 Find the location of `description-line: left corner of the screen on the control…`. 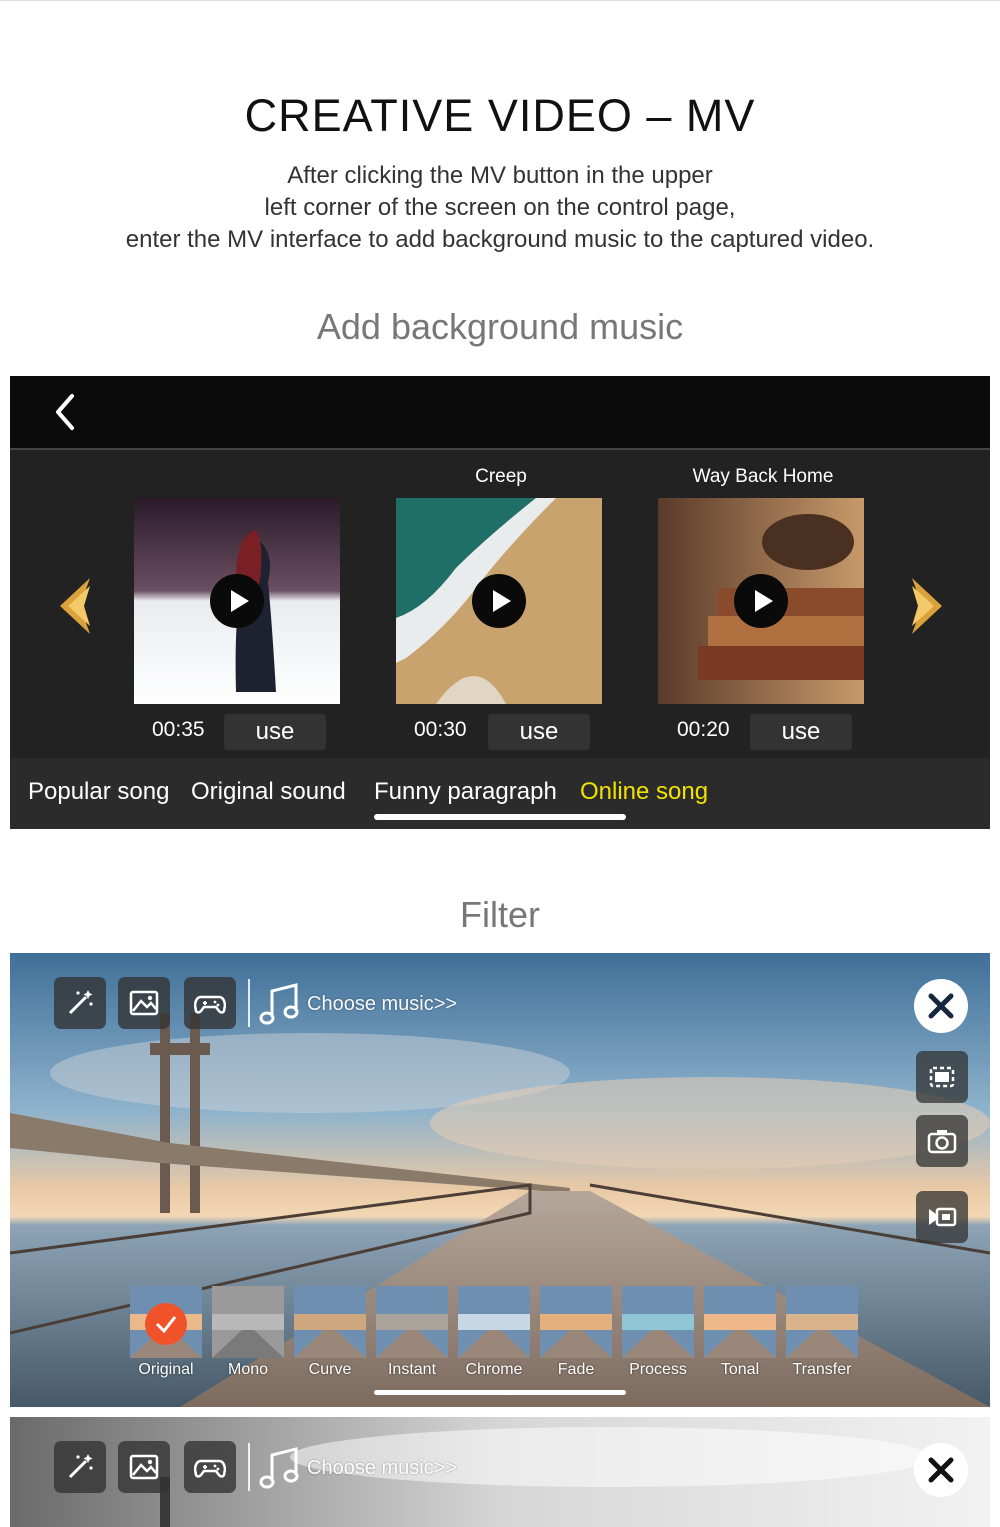

description-line: left corner of the screen on the control… is located at coordinates (500, 207).